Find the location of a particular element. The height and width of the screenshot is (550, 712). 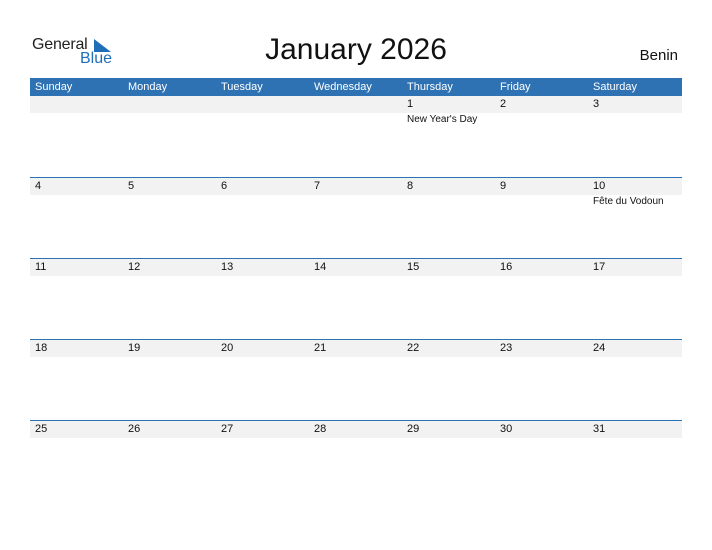

day-number: 31 is located at coordinates (599, 429).